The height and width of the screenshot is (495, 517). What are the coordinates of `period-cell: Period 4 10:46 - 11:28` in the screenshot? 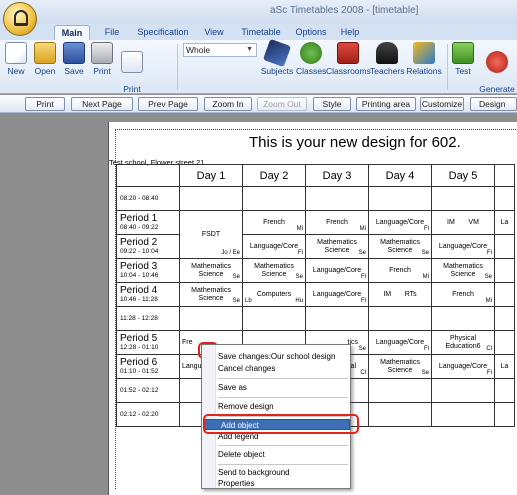 It's located at (148, 294).